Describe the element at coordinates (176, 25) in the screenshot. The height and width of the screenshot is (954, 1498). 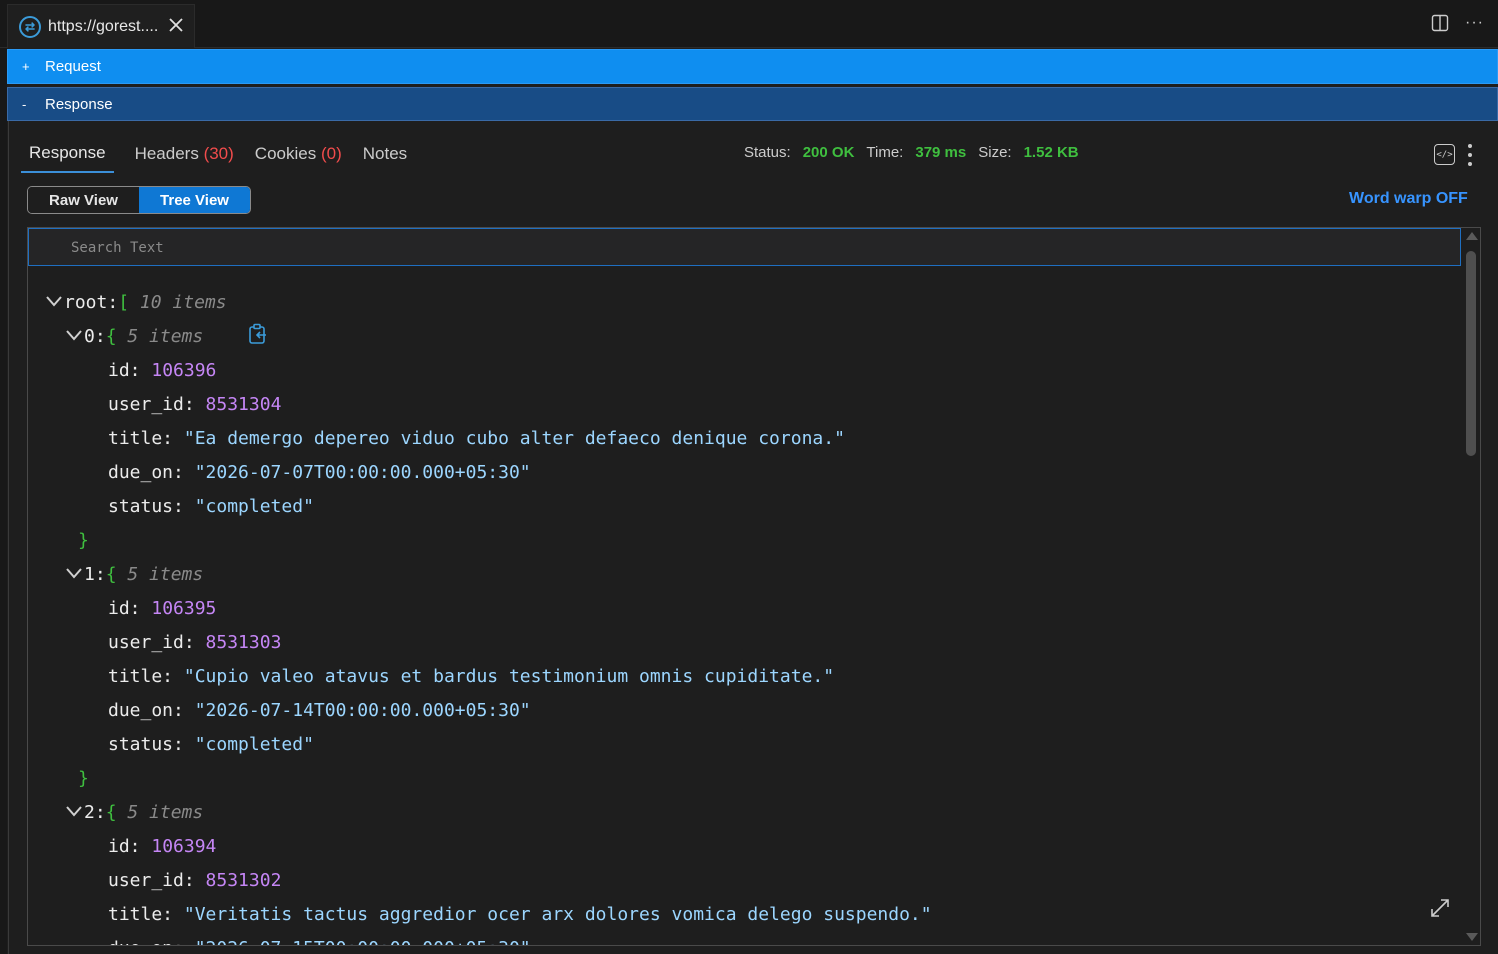
I see `close-icon` at that location.